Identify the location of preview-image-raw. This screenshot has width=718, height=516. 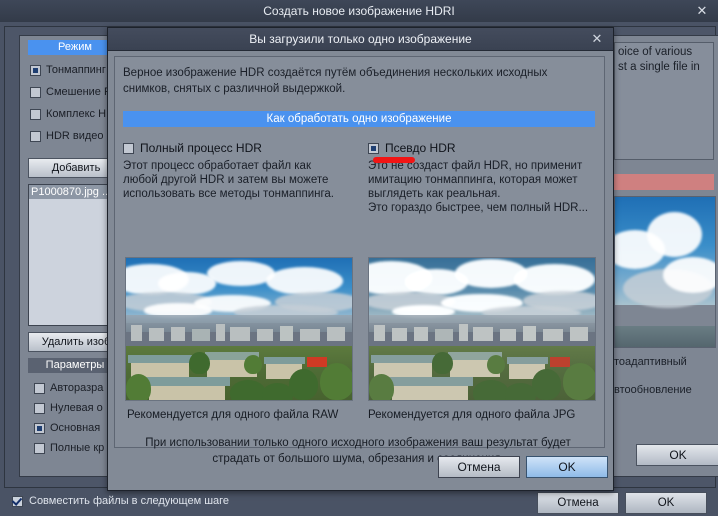
(239, 329).